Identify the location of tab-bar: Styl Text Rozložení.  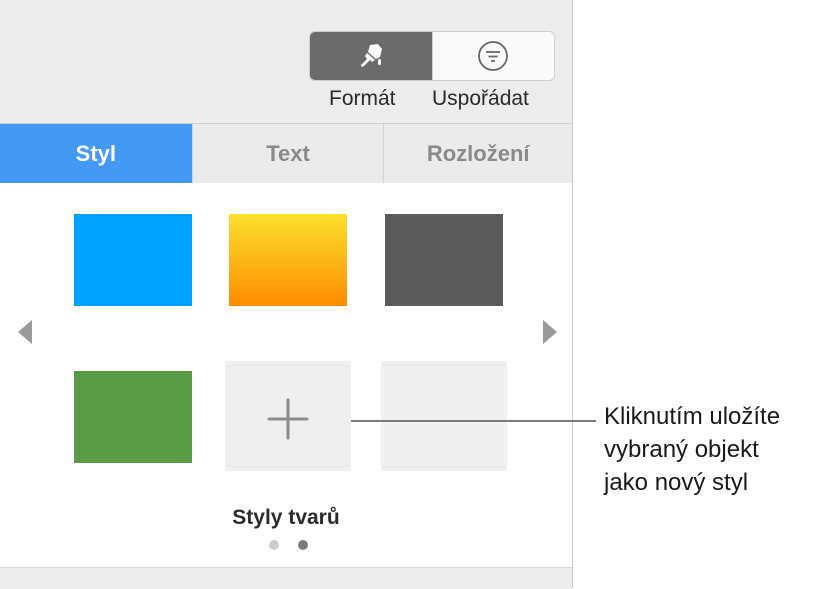
(286, 153).